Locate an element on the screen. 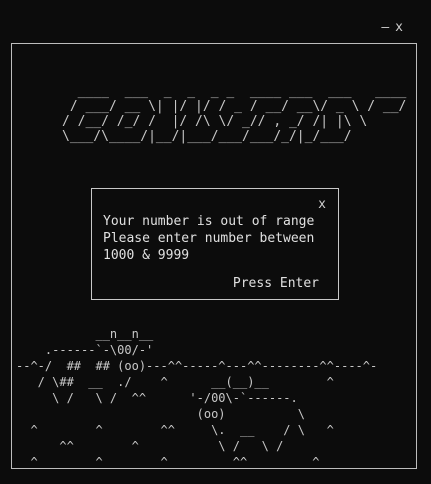 This screenshot has height=484, width=431. dialog-message-line: 1000 & 9999 is located at coordinates (146, 255).